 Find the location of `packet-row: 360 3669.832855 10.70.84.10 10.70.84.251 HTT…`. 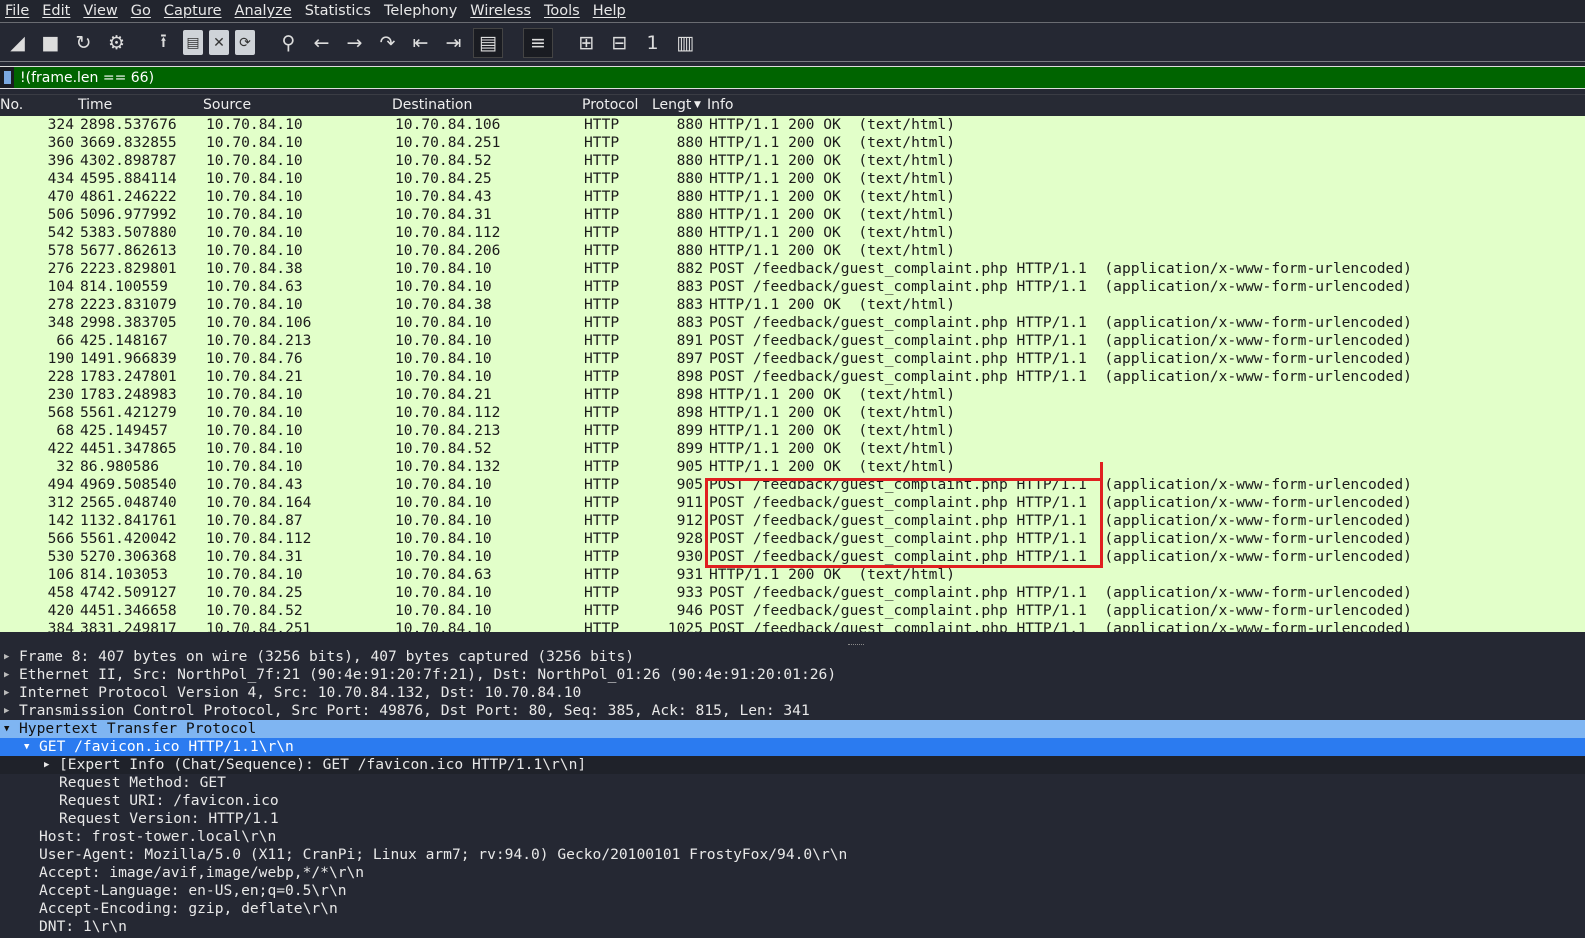

packet-row: 360 3669.832855 10.70.84.10 10.70.84.251 HTT… is located at coordinates (792, 143).